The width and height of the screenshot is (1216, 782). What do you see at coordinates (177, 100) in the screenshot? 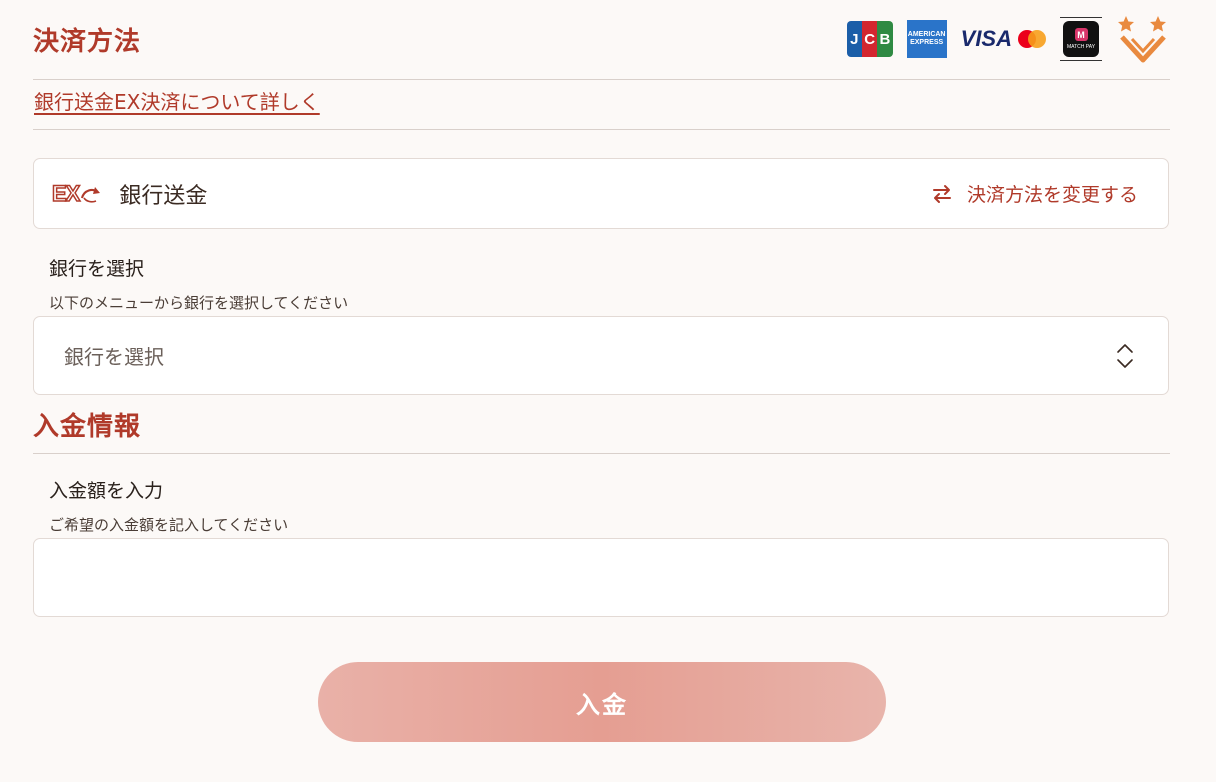
I see `bank-transfer-details-link: 銀行送金EX決済について詳しく` at bounding box center [177, 100].